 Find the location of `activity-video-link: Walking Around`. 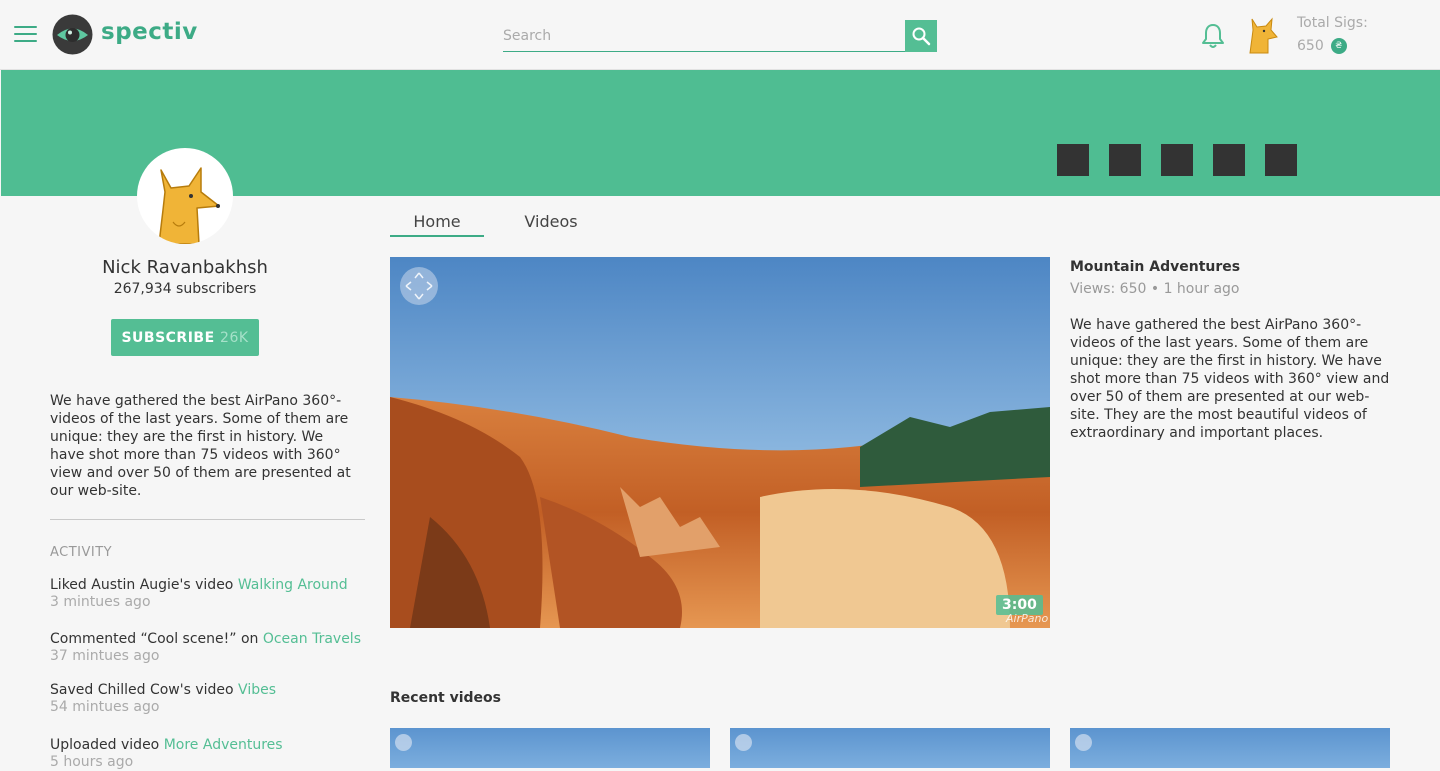

activity-video-link: Walking Around is located at coordinates (293, 585).